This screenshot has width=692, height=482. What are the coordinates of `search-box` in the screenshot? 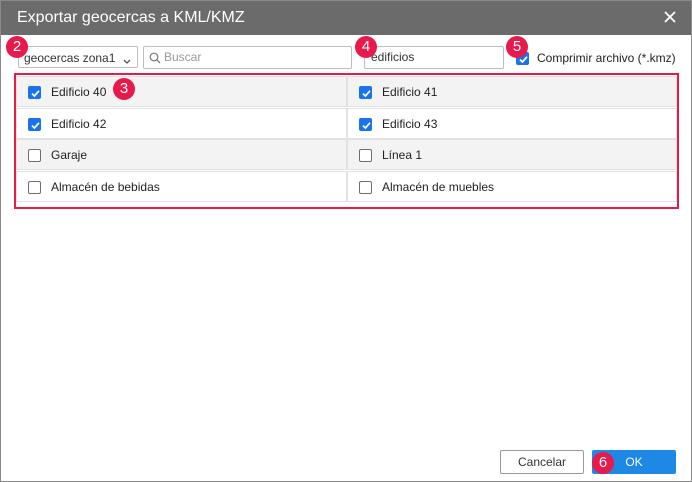 It's located at (247, 57).